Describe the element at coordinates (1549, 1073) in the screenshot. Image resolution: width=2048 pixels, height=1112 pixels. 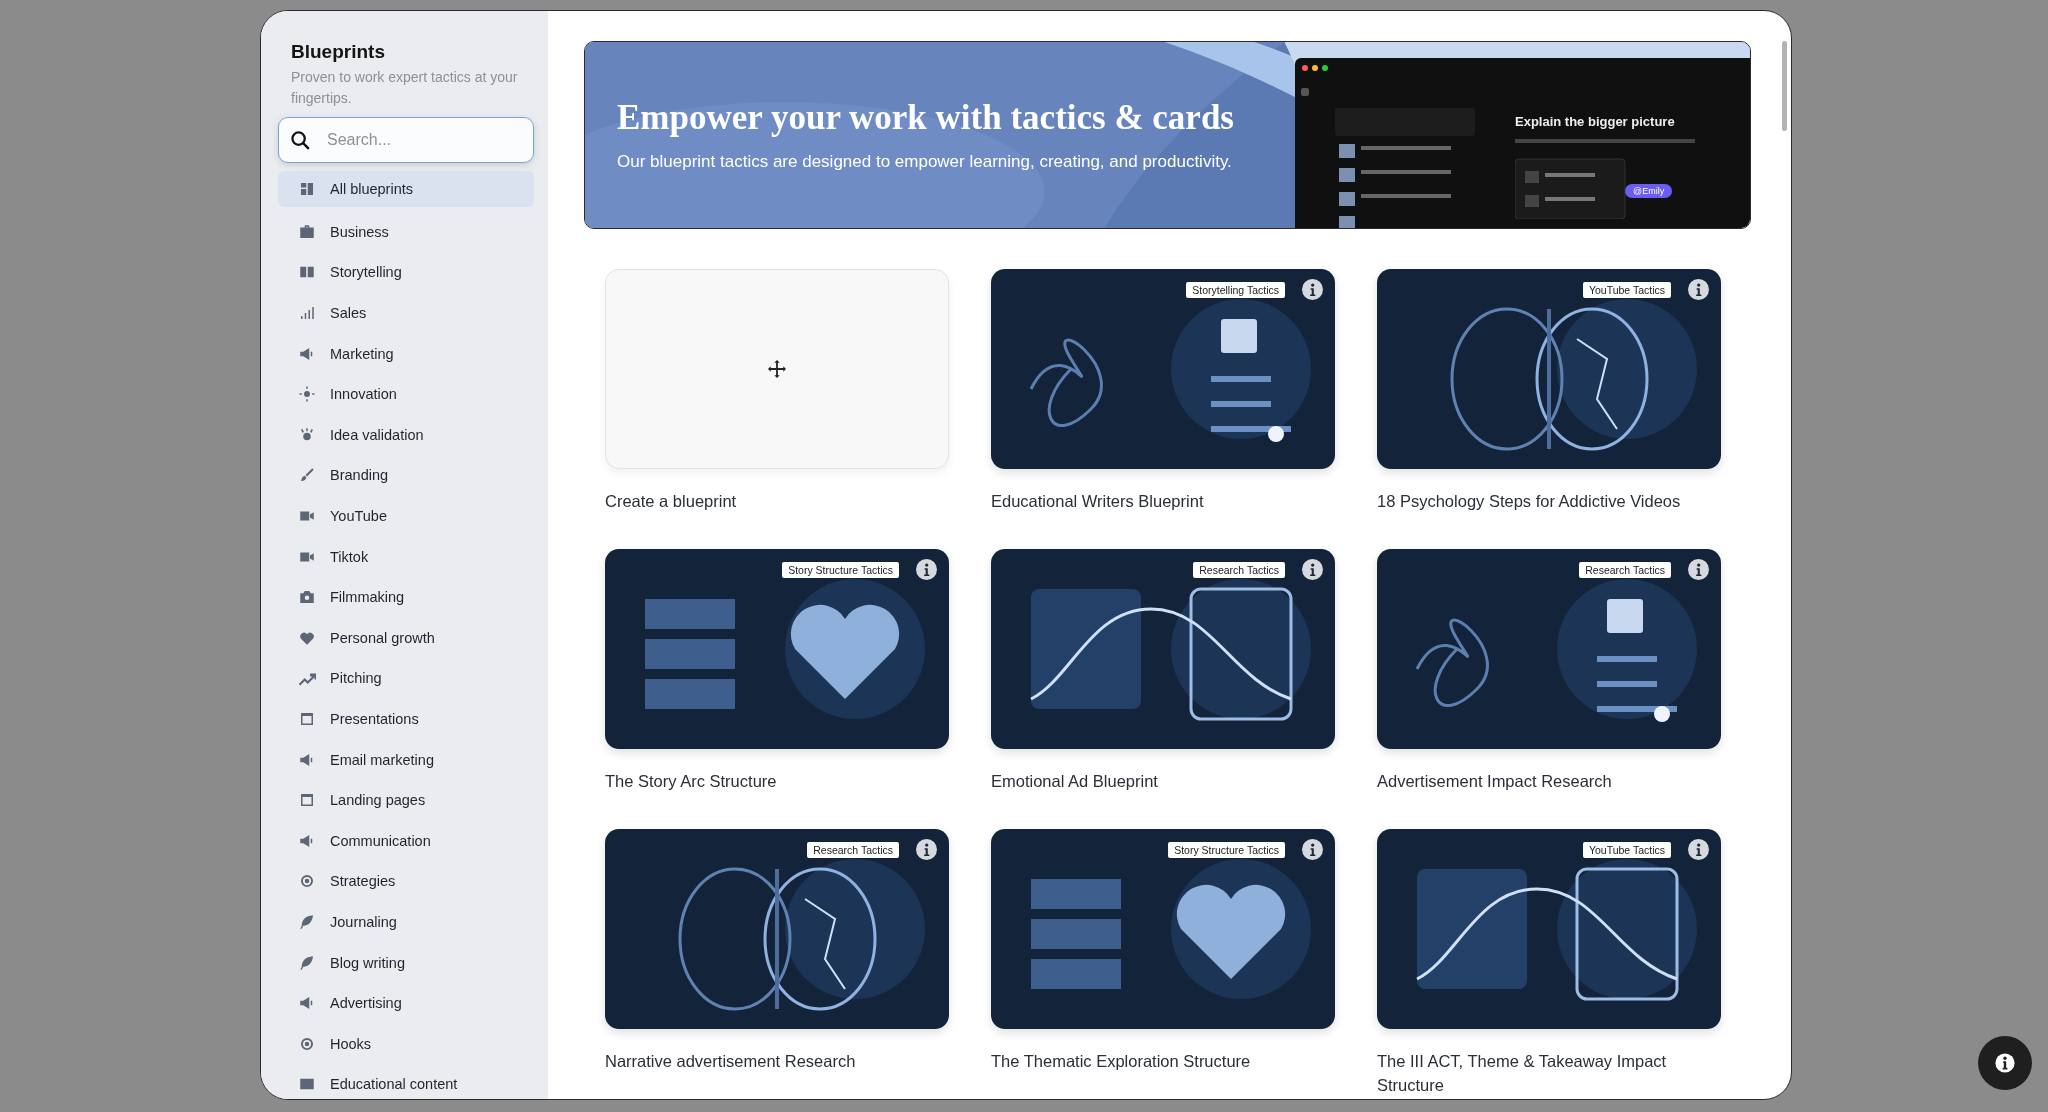
I see `blueprint-title: The III ACT, Theme & Takeaway Impact Structure` at that location.